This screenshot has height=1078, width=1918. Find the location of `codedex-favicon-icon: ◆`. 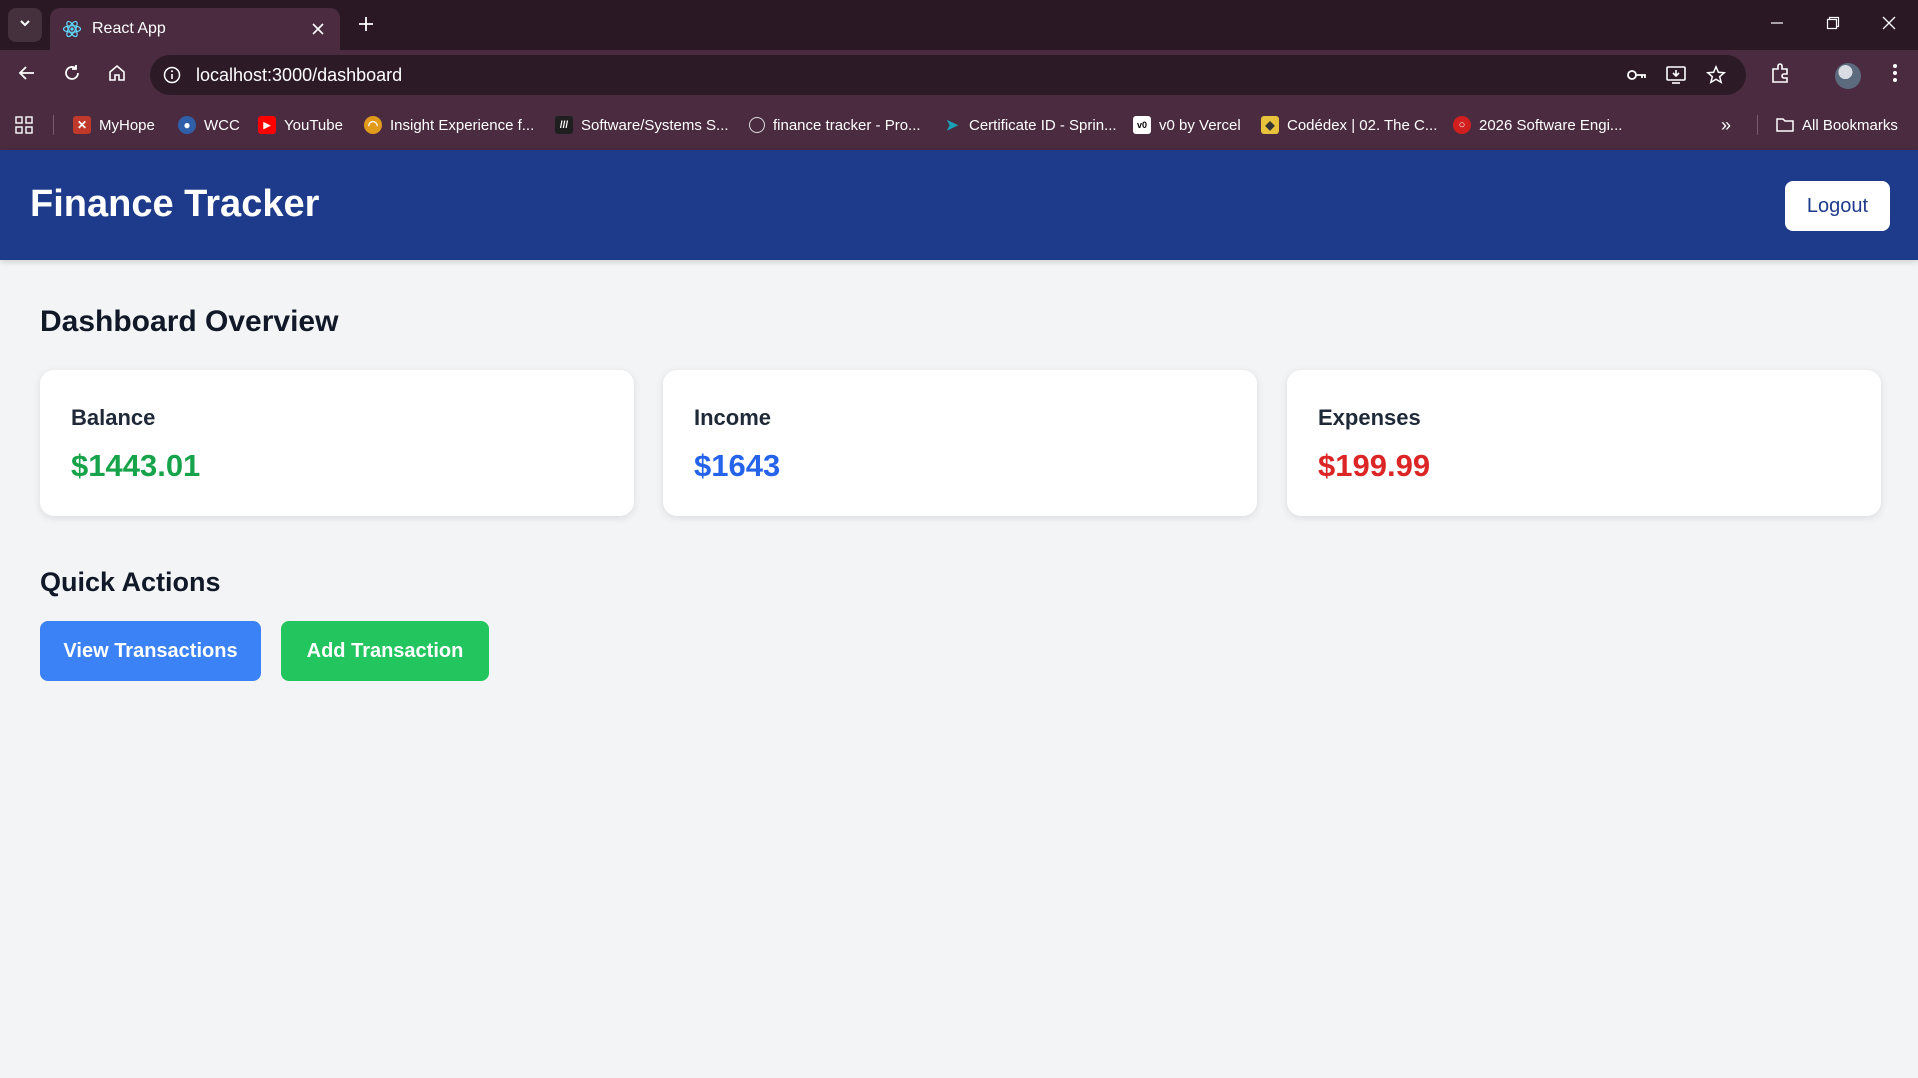

codedex-favicon-icon: ◆ is located at coordinates (1270, 125).